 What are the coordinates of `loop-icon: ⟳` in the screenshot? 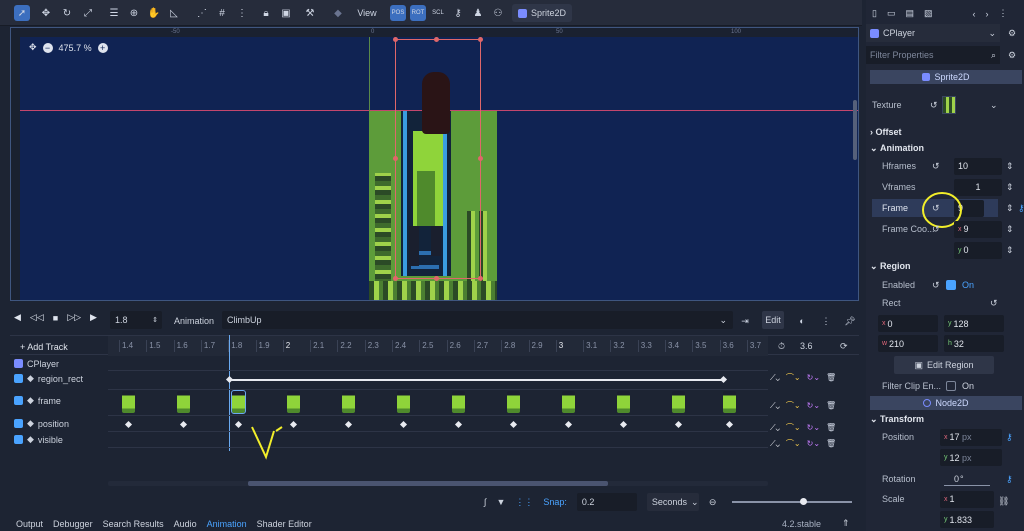 It's located at (844, 346).